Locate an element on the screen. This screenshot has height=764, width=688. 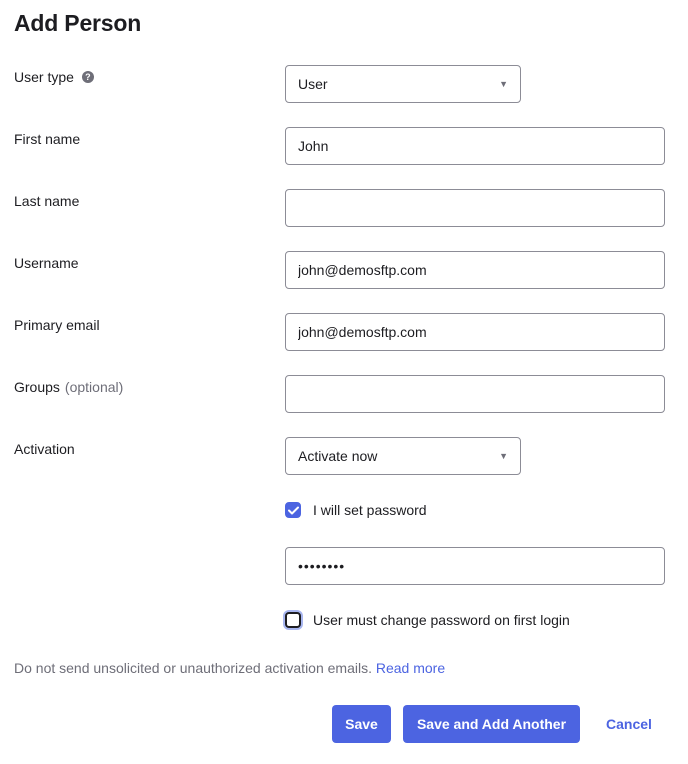
password-input is located at coordinates (475, 566).